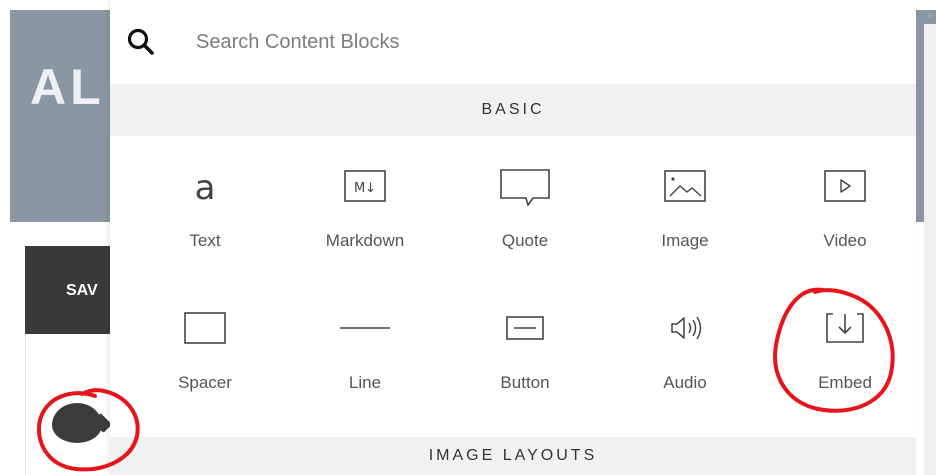 The width and height of the screenshot is (936, 475). I want to click on section-header-basic: BASIC, so click(513, 110).